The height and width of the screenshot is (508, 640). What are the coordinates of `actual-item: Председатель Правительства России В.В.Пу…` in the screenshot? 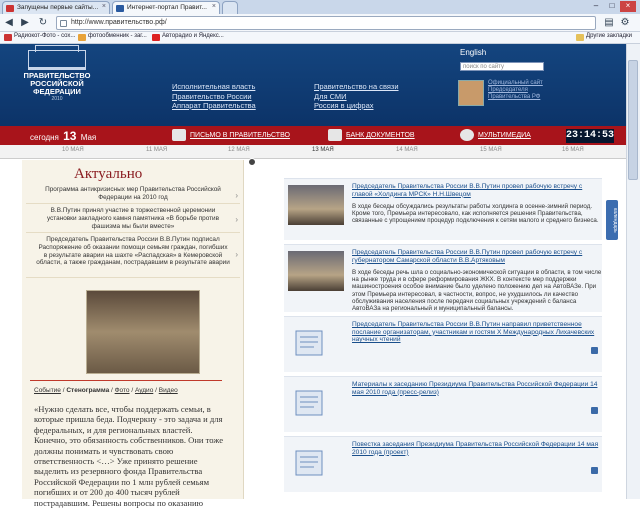 It's located at (133, 256).